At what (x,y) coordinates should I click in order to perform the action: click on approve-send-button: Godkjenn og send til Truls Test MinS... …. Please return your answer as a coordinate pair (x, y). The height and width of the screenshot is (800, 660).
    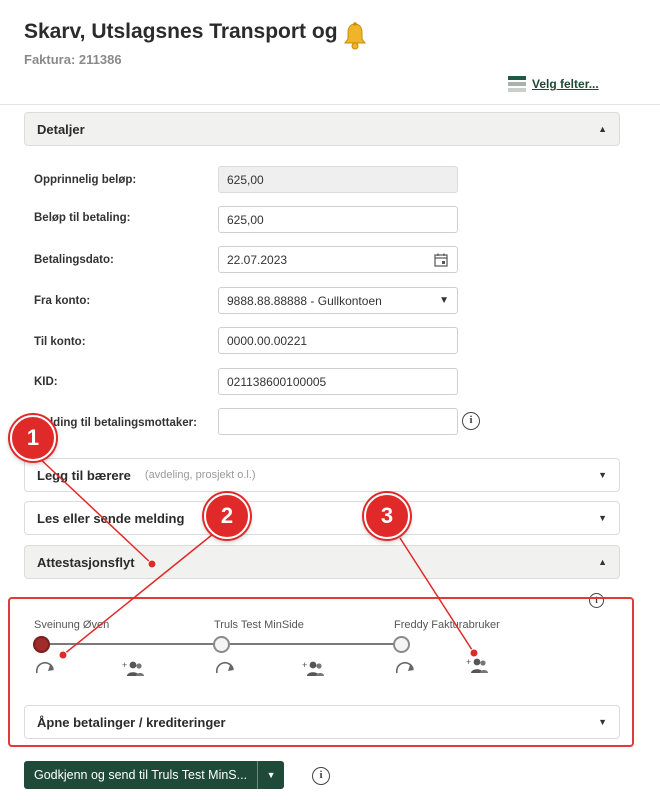
    Looking at the image, I should click on (154, 775).